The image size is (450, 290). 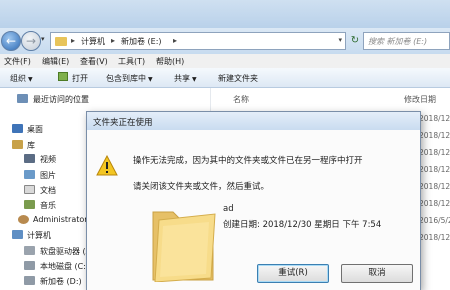 I want to click on address-bar: ▸ 计算机 ▸ 新加卷 (E:) ▸ ▾, so click(x=198, y=41).